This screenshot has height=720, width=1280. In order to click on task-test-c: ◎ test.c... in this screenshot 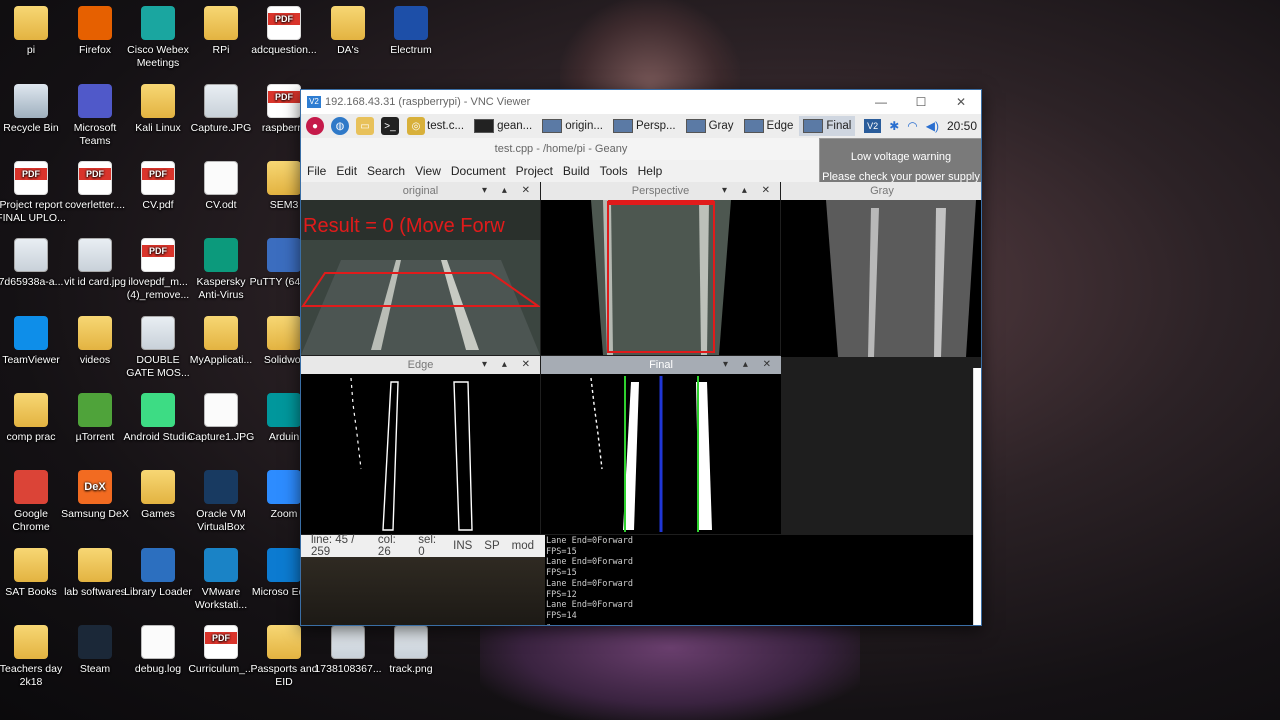, I will do `click(435, 126)`.